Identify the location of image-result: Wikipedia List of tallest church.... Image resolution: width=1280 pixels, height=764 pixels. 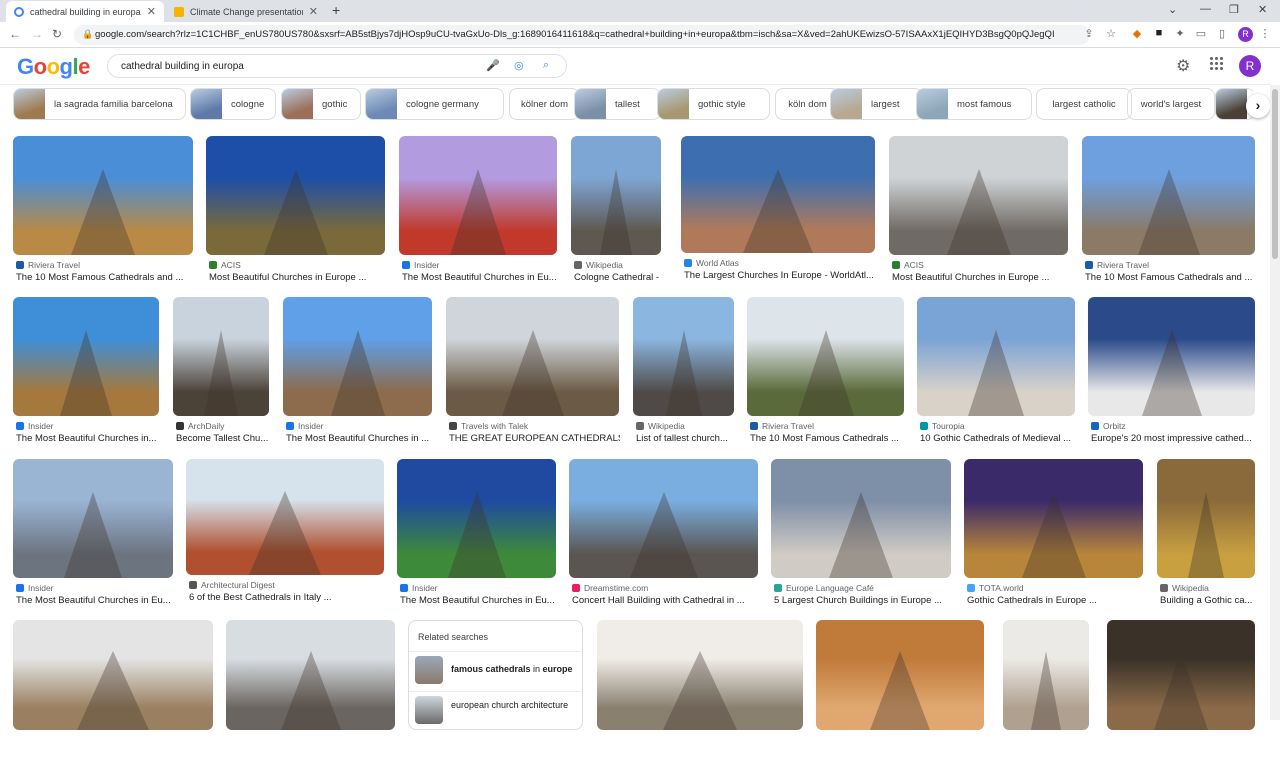
(683, 373).